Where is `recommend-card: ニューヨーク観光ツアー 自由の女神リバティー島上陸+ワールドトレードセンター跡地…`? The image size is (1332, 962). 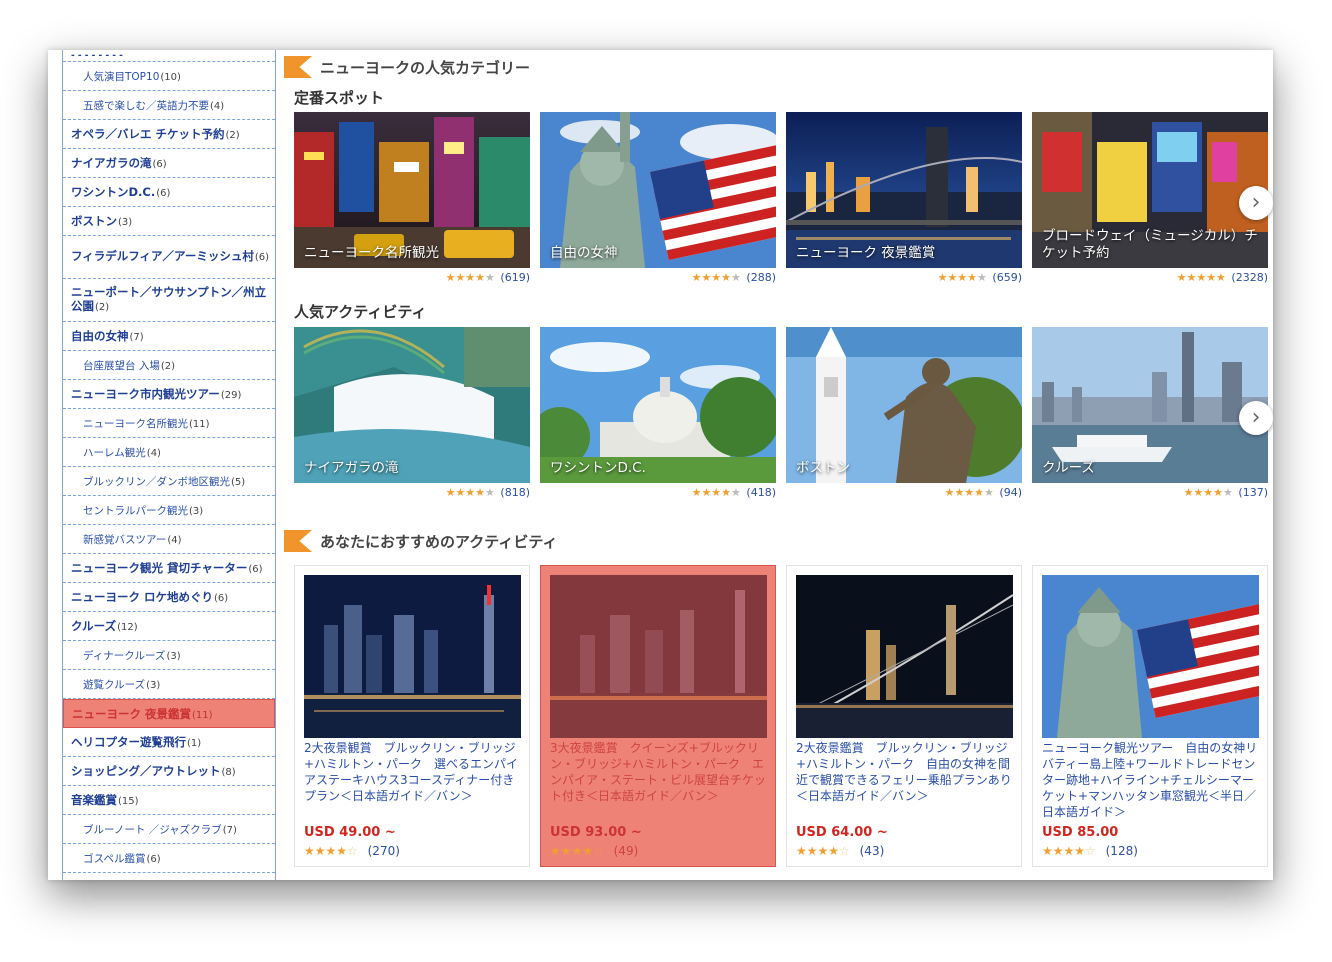
recommend-card: ニューヨーク観光ツアー 自由の女神リバティー島上陸+ワールドトレードセンター跡地… is located at coordinates (1150, 716).